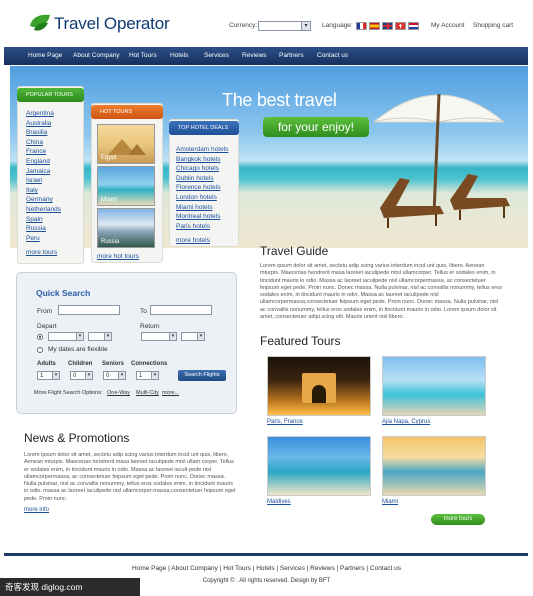 Image resolution: width=533 pixels, height=596 pixels. Describe the element at coordinates (36, 132) in the screenshot. I see `tour-link: Brasilia` at that location.